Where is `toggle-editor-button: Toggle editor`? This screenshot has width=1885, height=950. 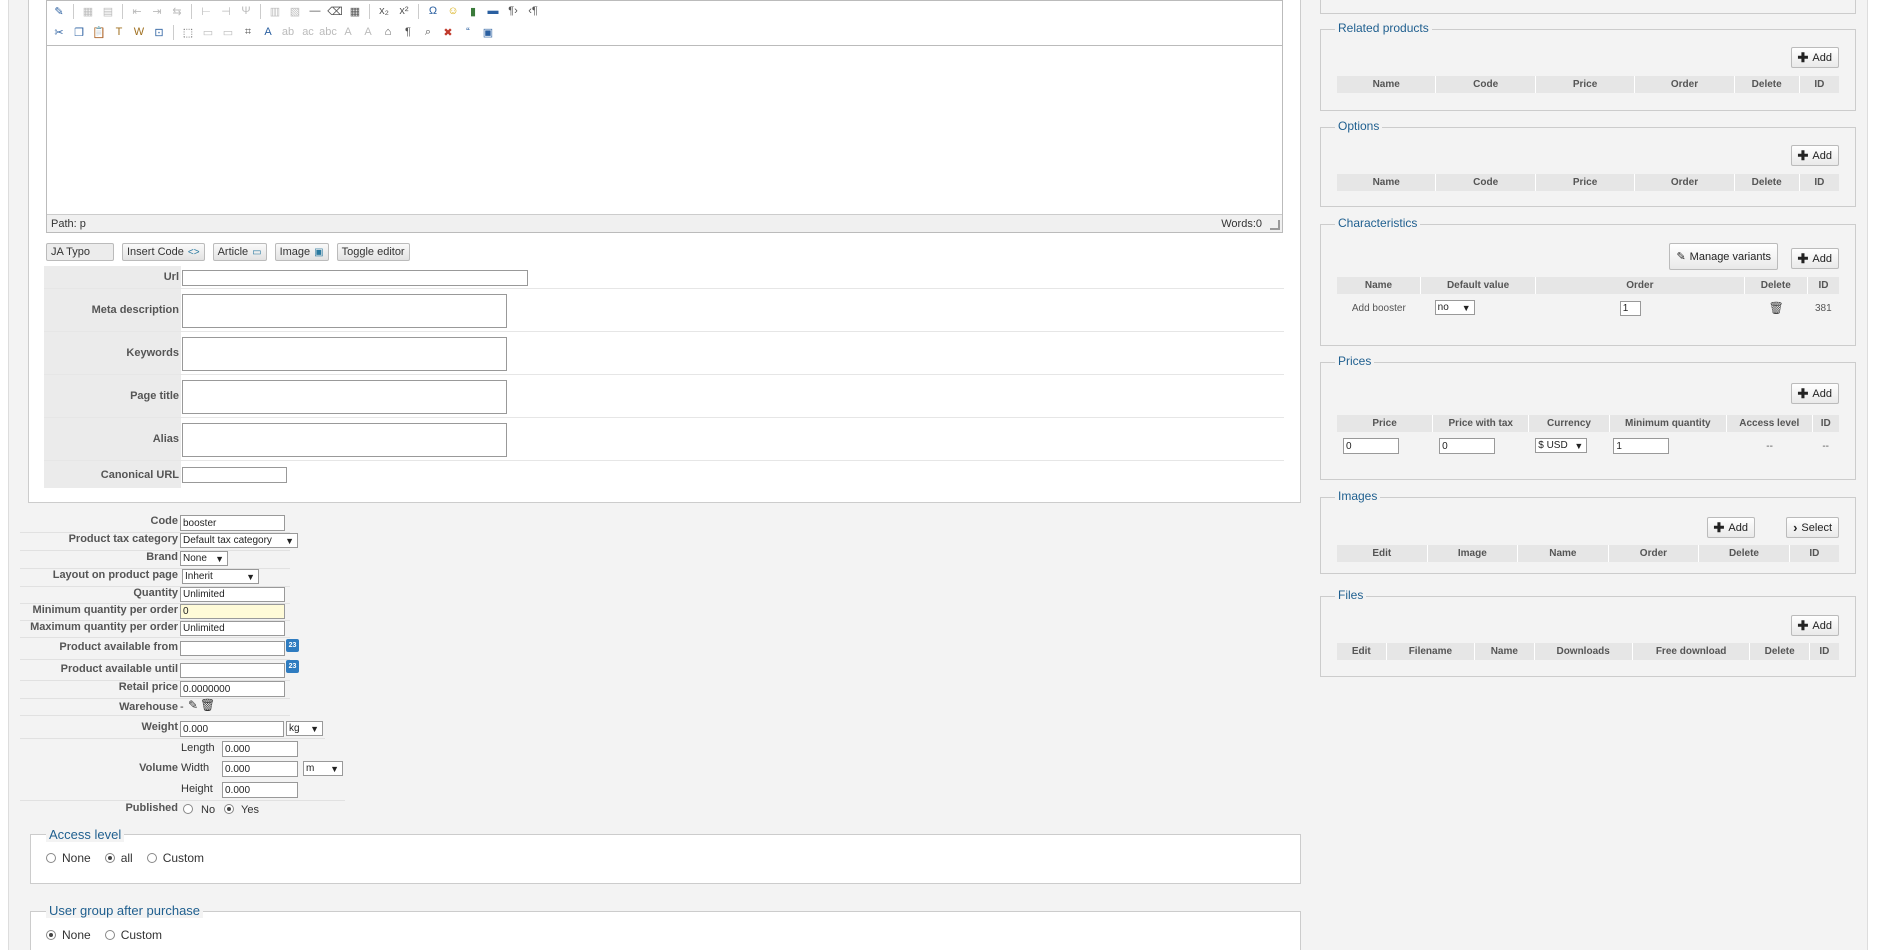 toggle-editor-button: Toggle editor is located at coordinates (373, 252).